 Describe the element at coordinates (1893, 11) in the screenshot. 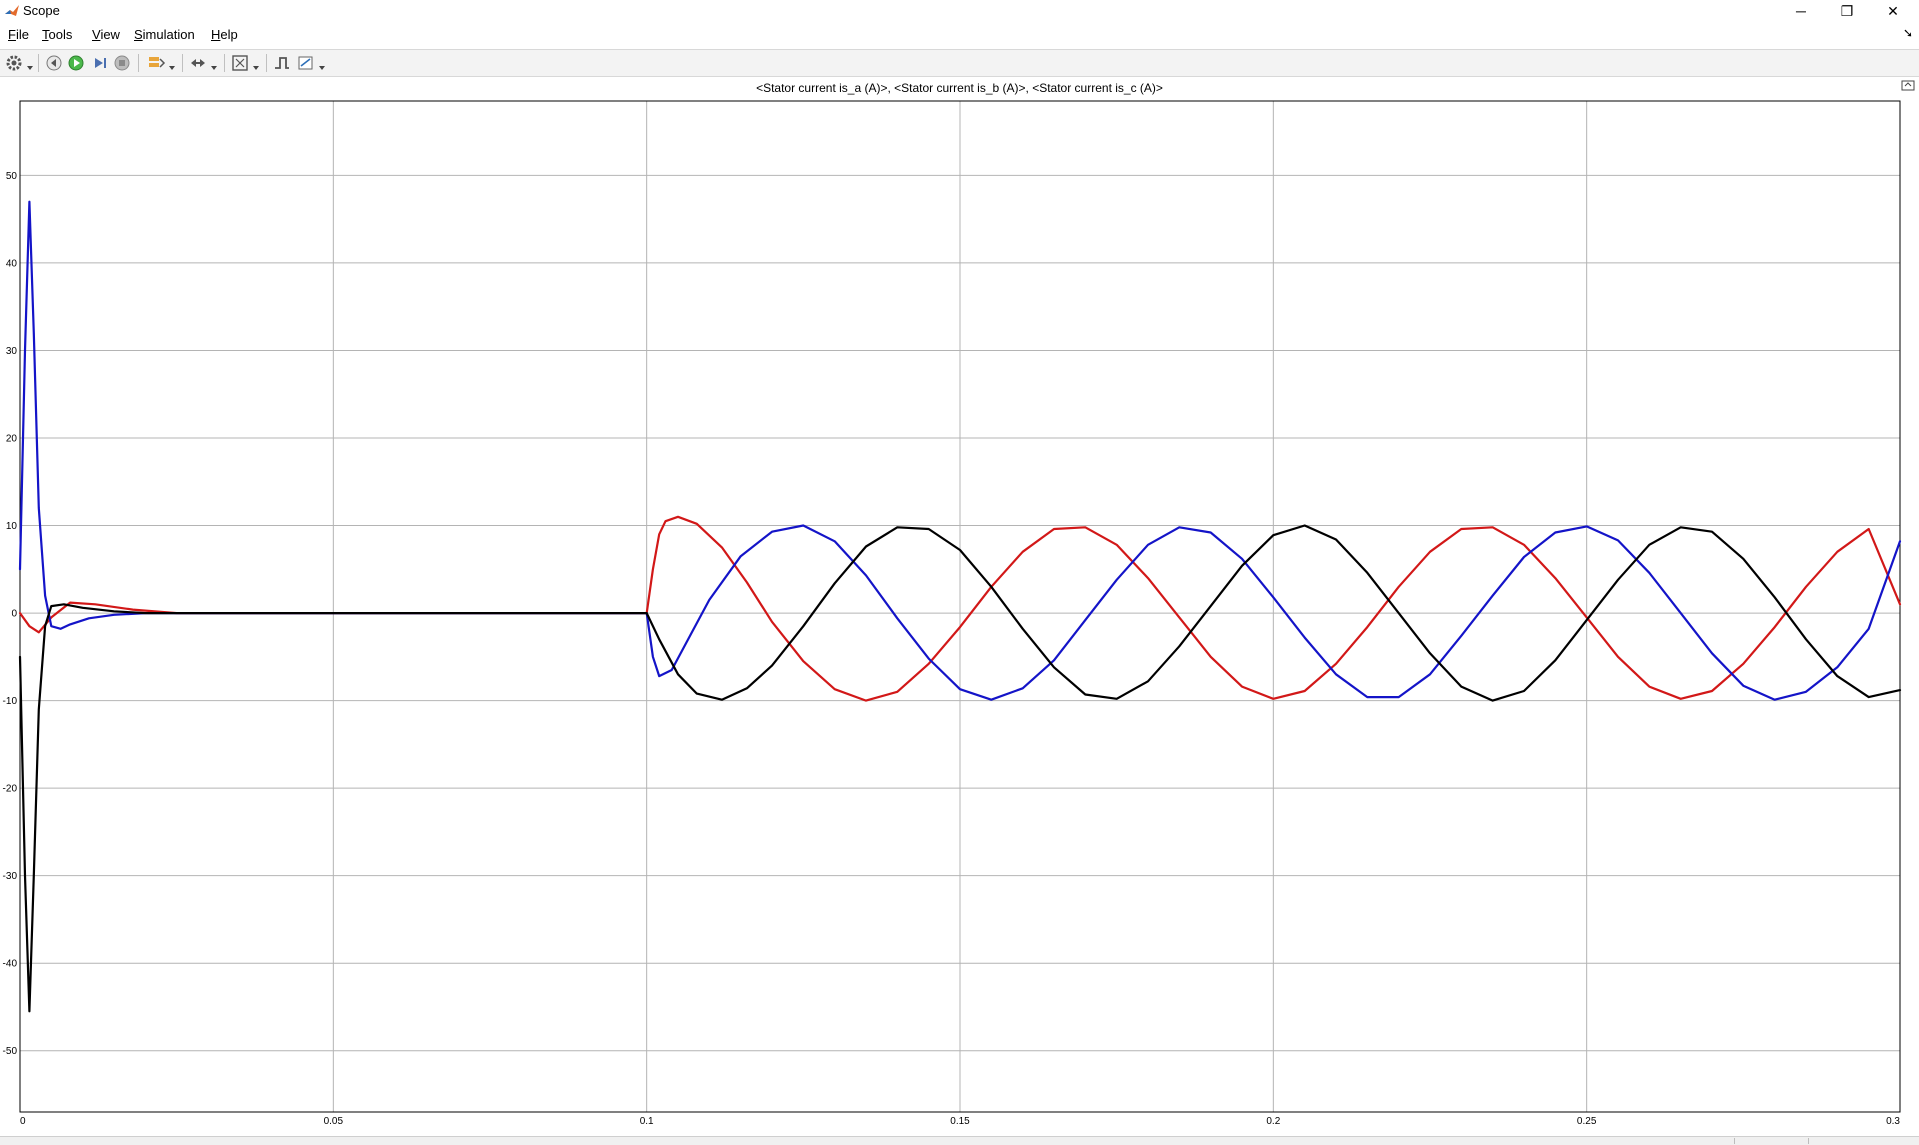

I see `close-button: ✕` at that location.